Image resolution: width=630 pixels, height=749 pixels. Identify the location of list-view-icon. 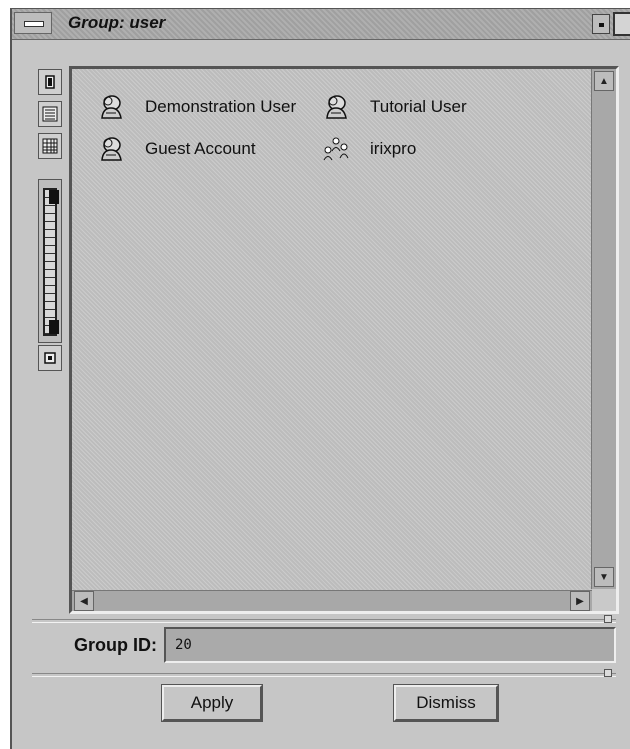
(50, 114).